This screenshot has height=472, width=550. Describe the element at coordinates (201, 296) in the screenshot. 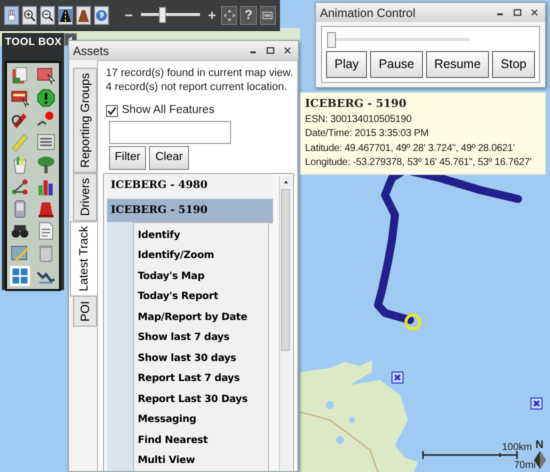

I see `menu-item: Today's Report` at that location.